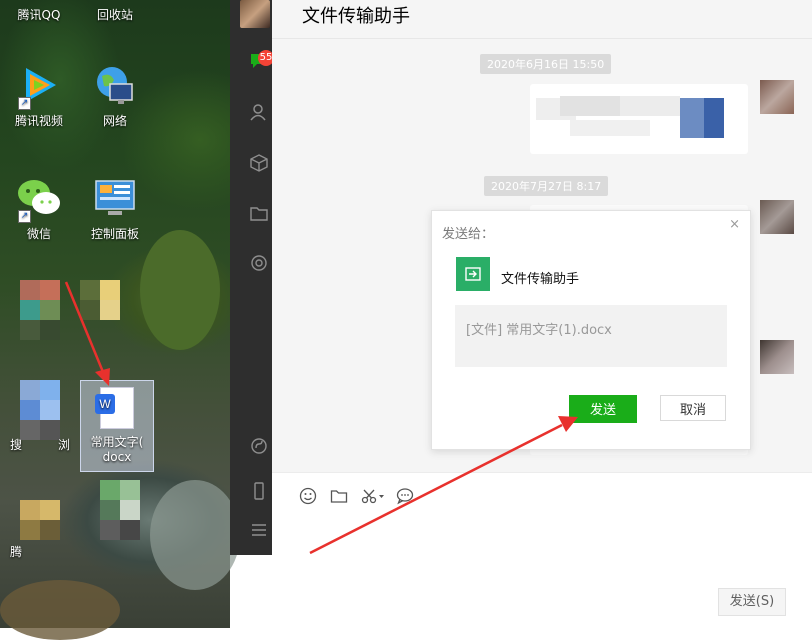  What do you see at coordinates (734, 224) in the screenshot?
I see `close-icon: ×` at bounding box center [734, 224].